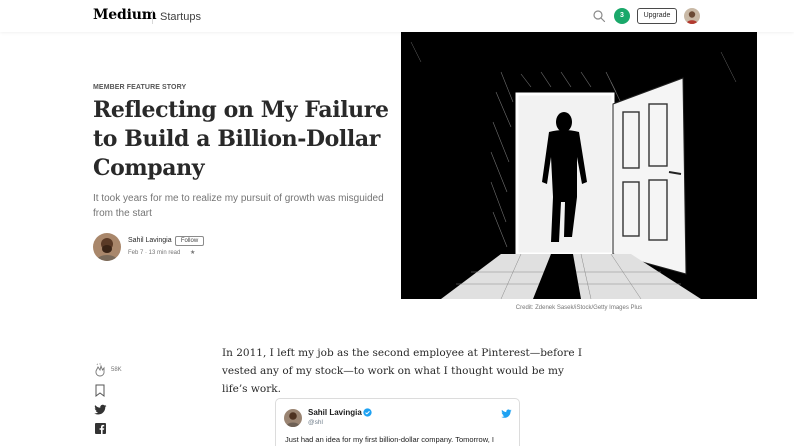 This screenshot has height=446, width=794. Describe the element at coordinates (125, 15) in the screenshot. I see `medium-logo: Medium` at that location.